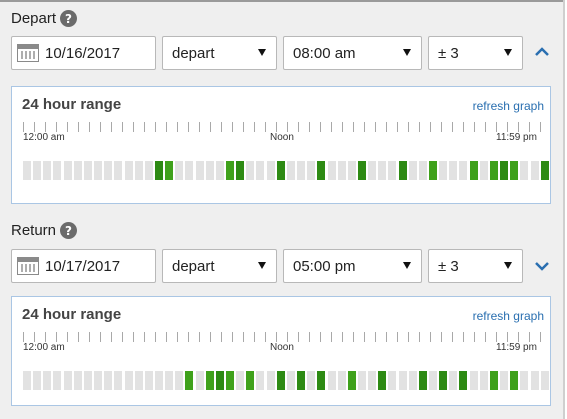 The width and height of the screenshot is (567, 419). I want to click on chevron-down-icon, so click(542, 266).